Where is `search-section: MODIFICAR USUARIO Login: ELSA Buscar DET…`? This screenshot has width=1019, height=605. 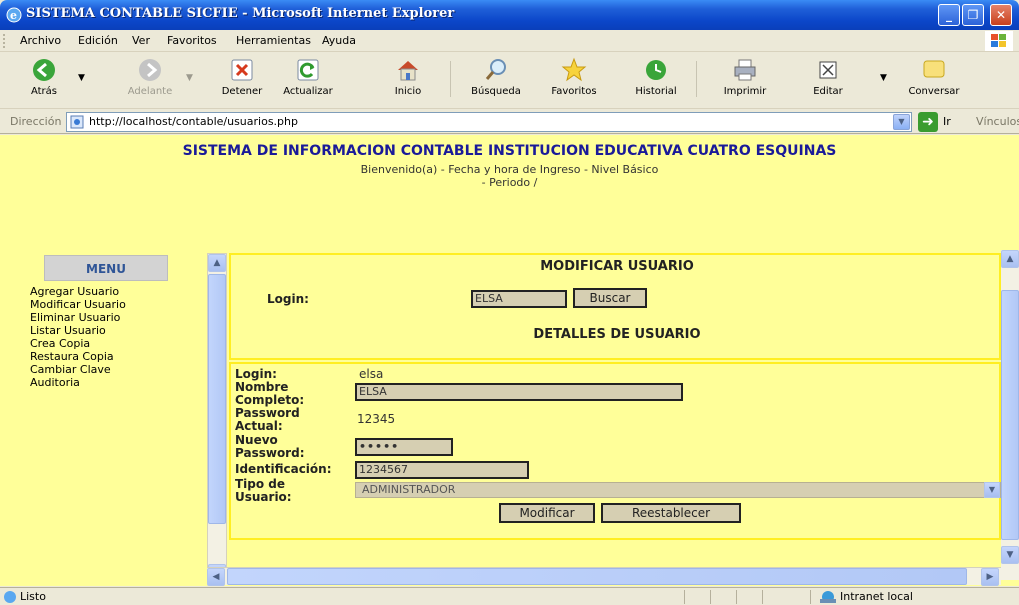 search-section: MODIFICAR USUARIO Login: ELSA Buscar DET… is located at coordinates (615, 306).